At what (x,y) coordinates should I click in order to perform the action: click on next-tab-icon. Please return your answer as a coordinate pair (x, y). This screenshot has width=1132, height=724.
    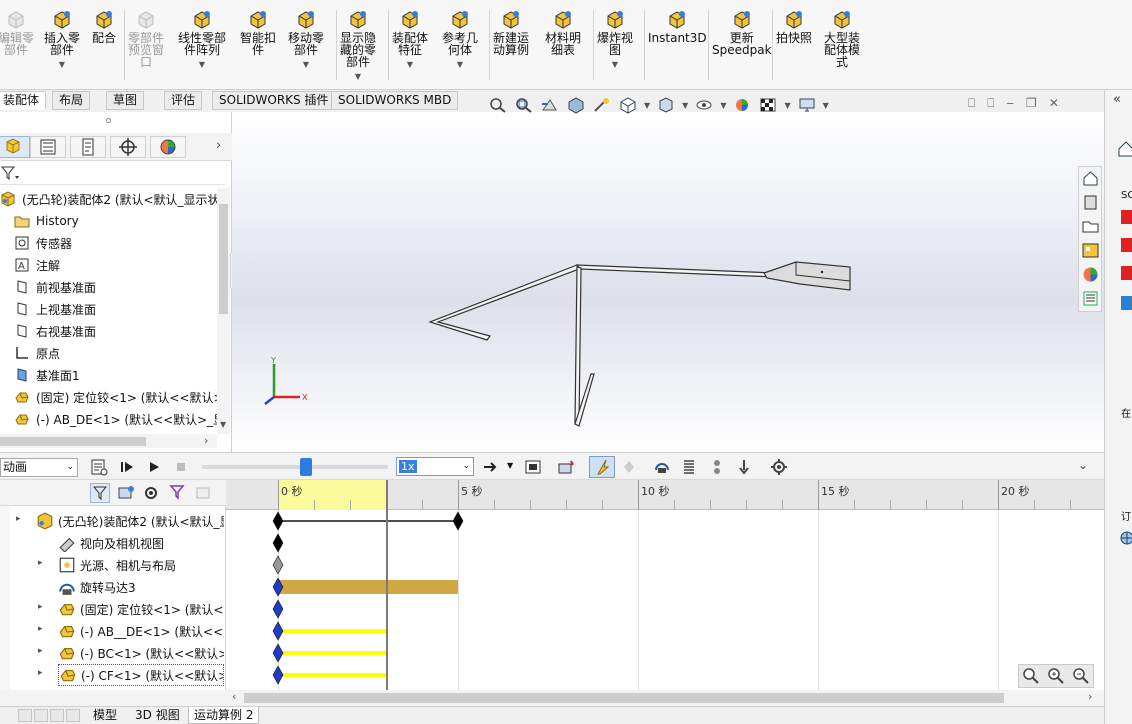
    Looking at the image, I should click on (57, 715).